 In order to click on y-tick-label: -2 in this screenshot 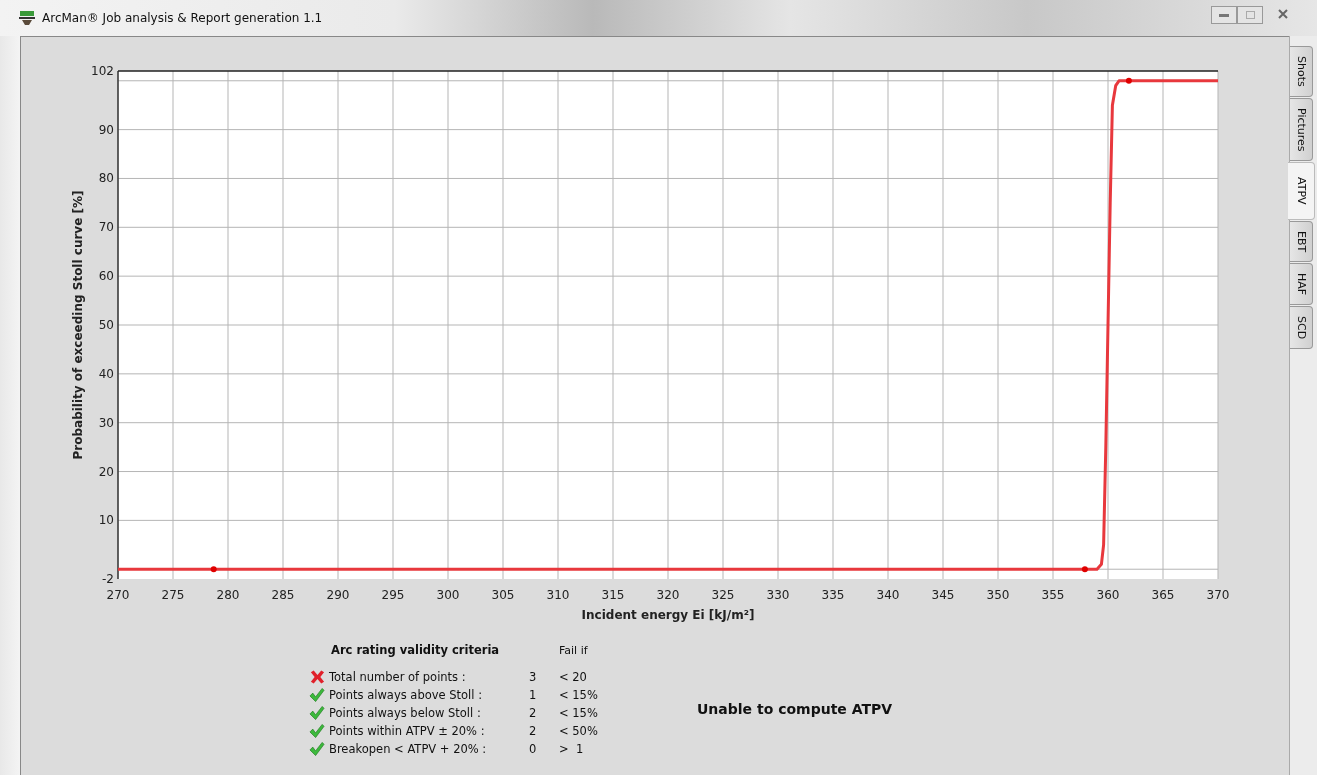, I will do `click(108, 579)`.